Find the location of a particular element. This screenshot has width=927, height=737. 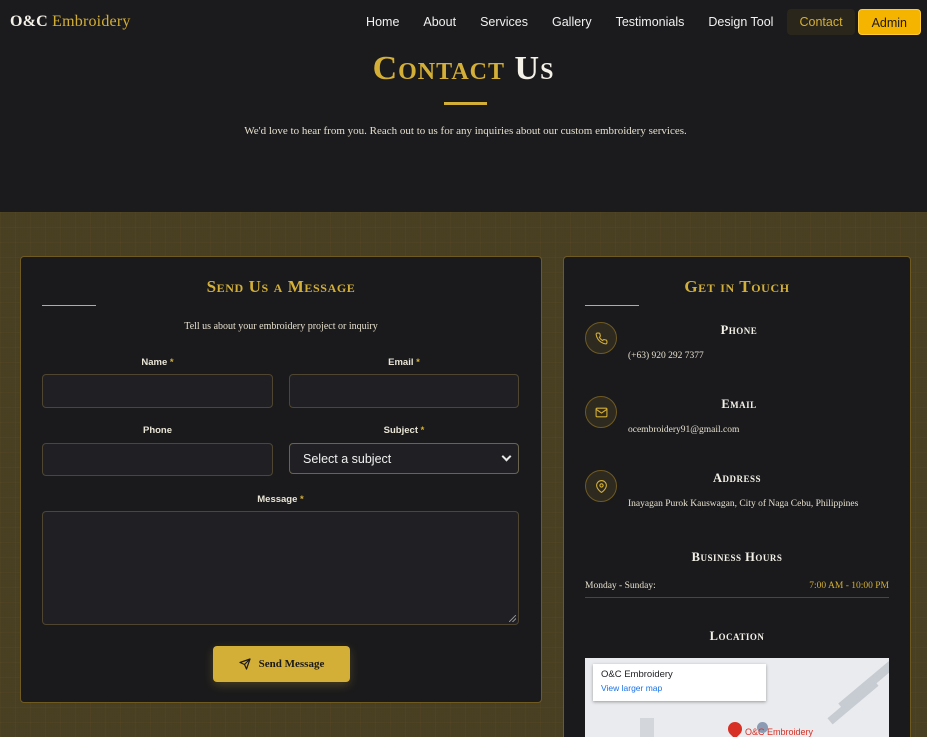

email-label: Email * is located at coordinates (404, 362).